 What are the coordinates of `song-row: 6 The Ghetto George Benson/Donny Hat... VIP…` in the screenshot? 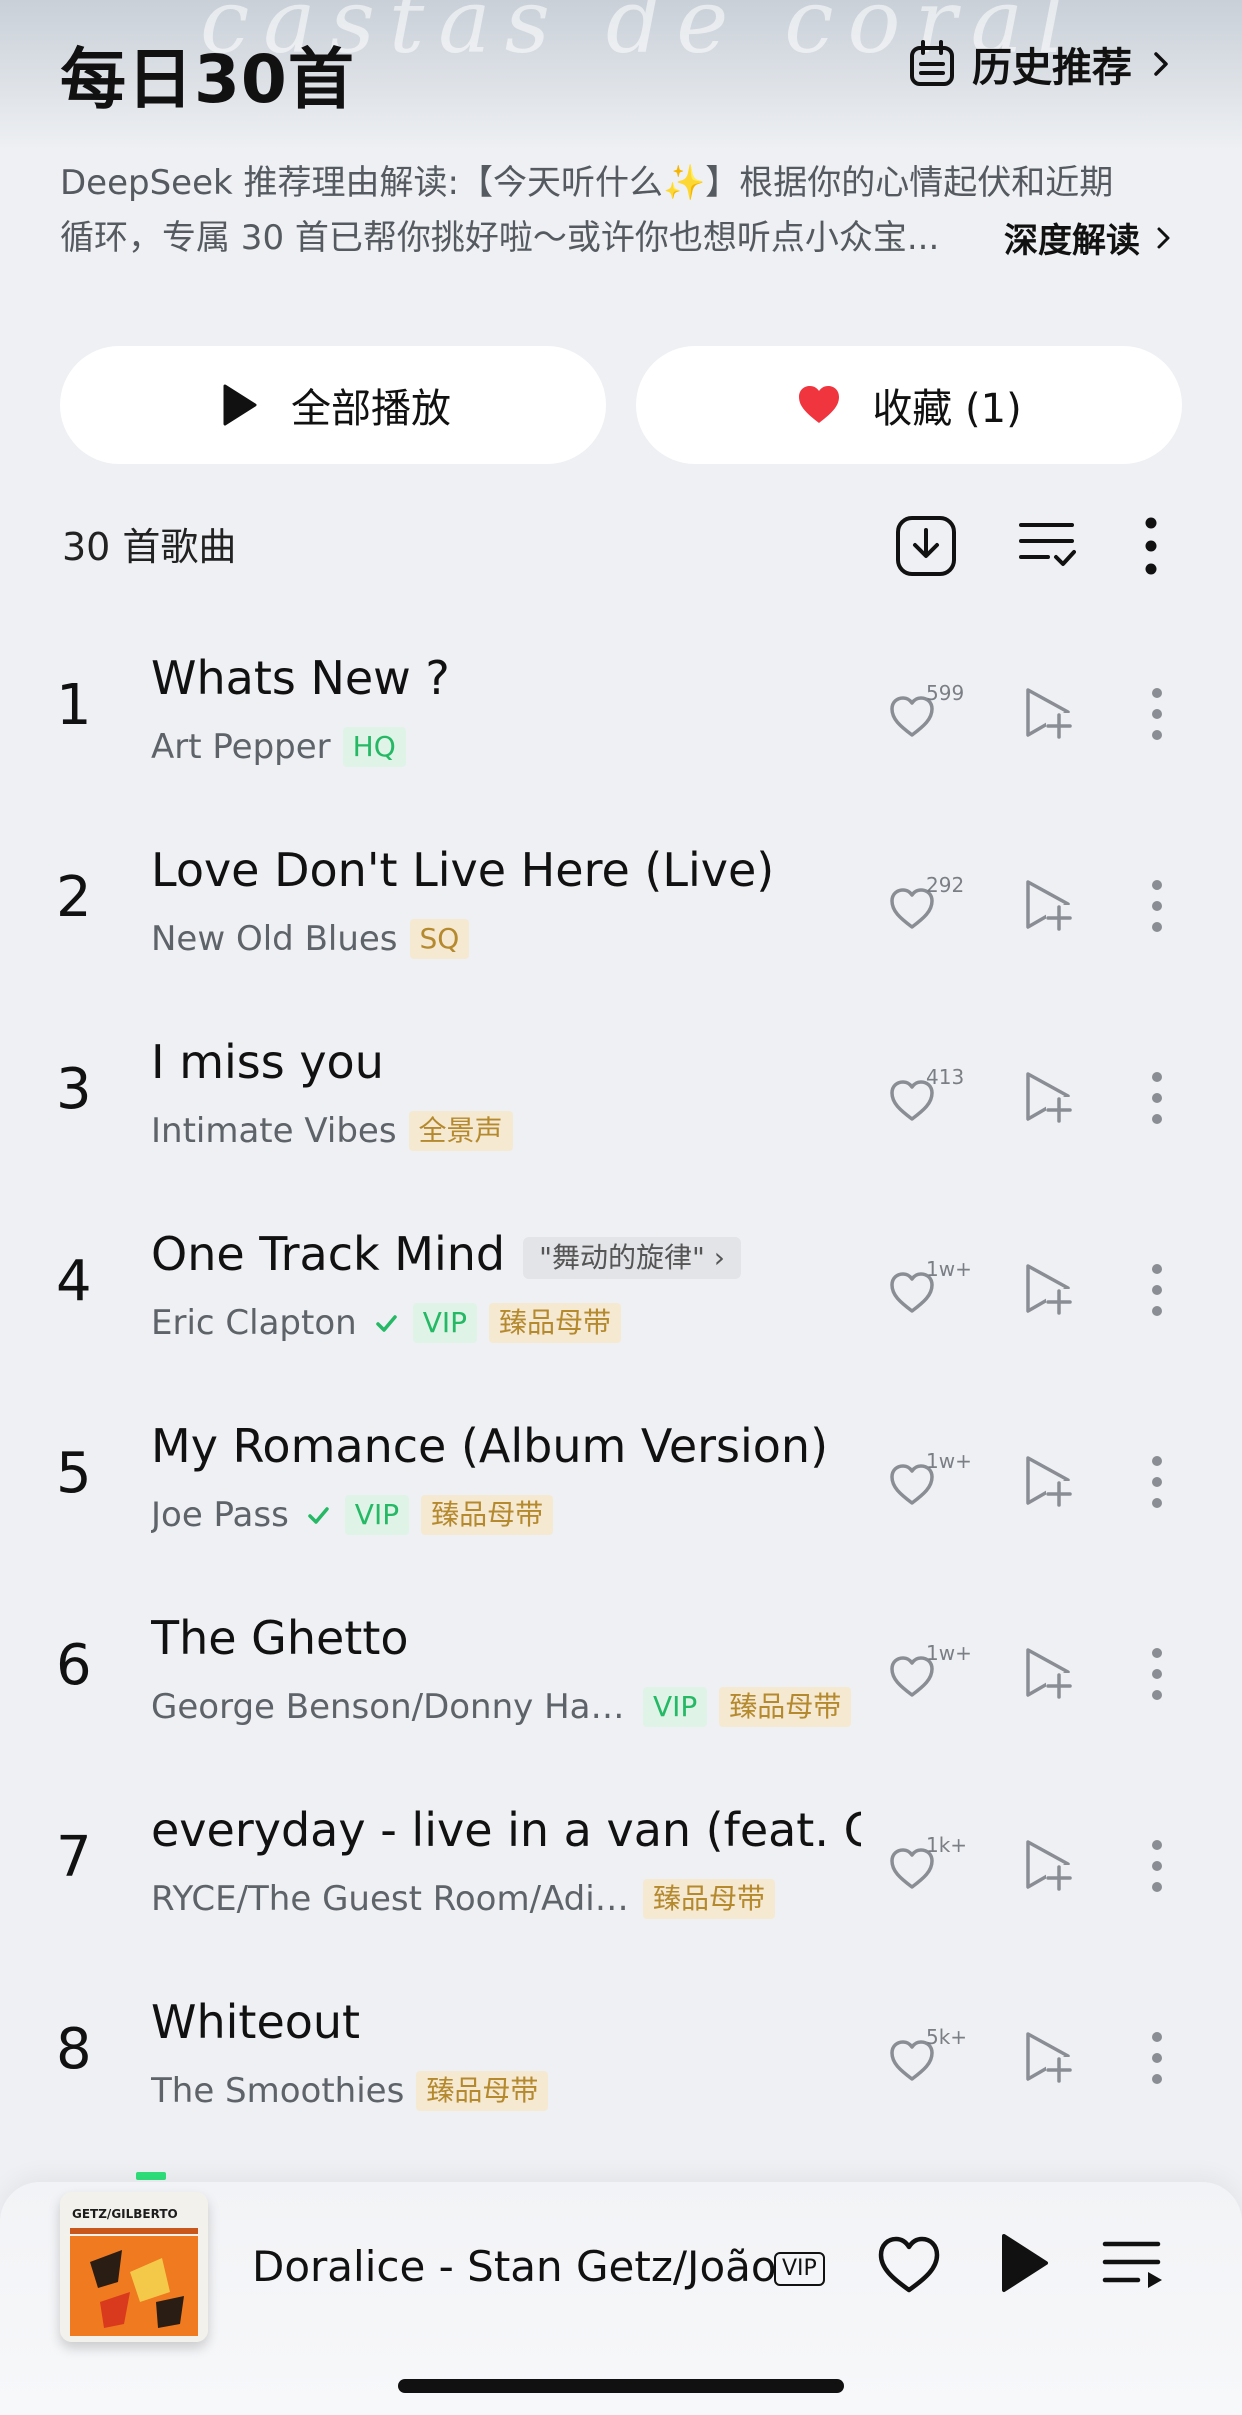 It's located at (621, 1671).